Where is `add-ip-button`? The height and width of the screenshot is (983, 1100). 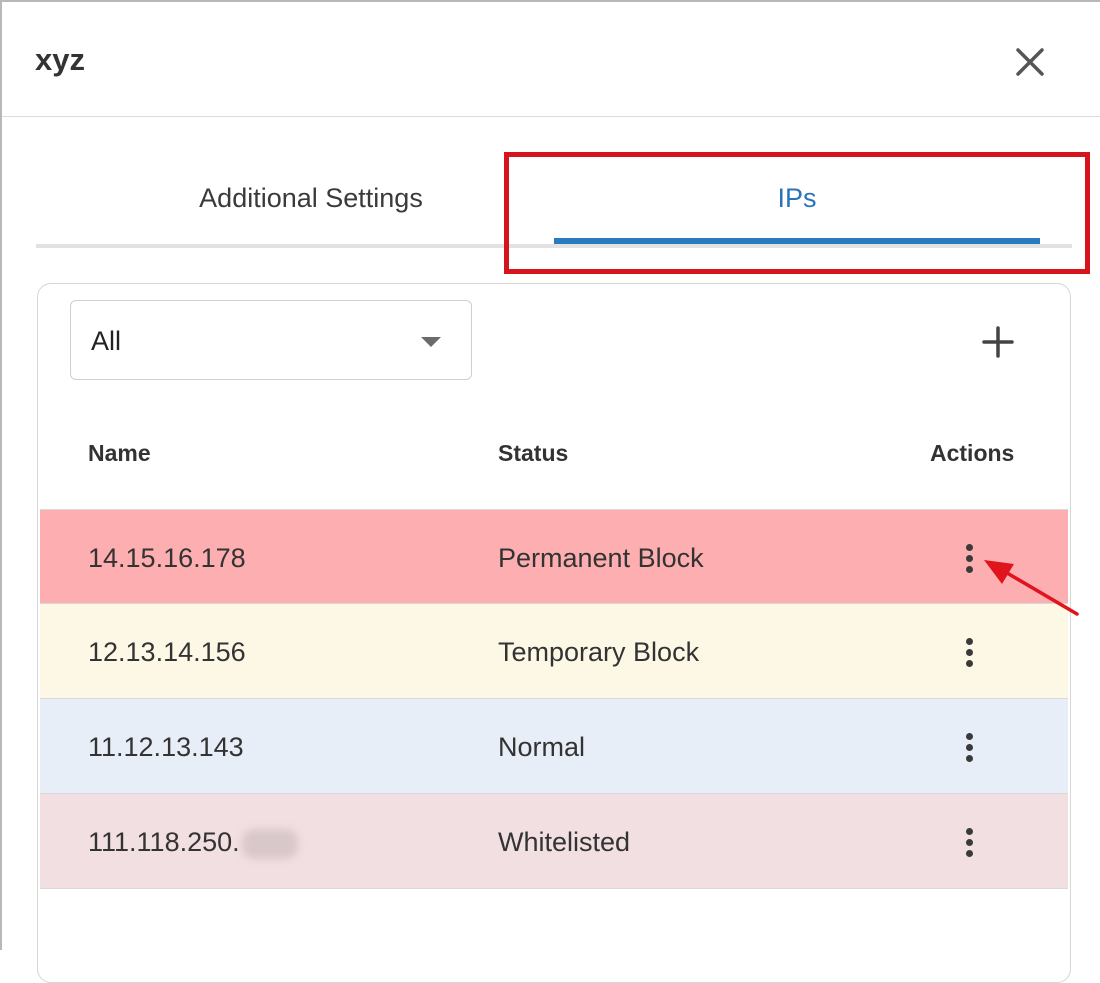 add-ip-button is located at coordinates (998, 342).